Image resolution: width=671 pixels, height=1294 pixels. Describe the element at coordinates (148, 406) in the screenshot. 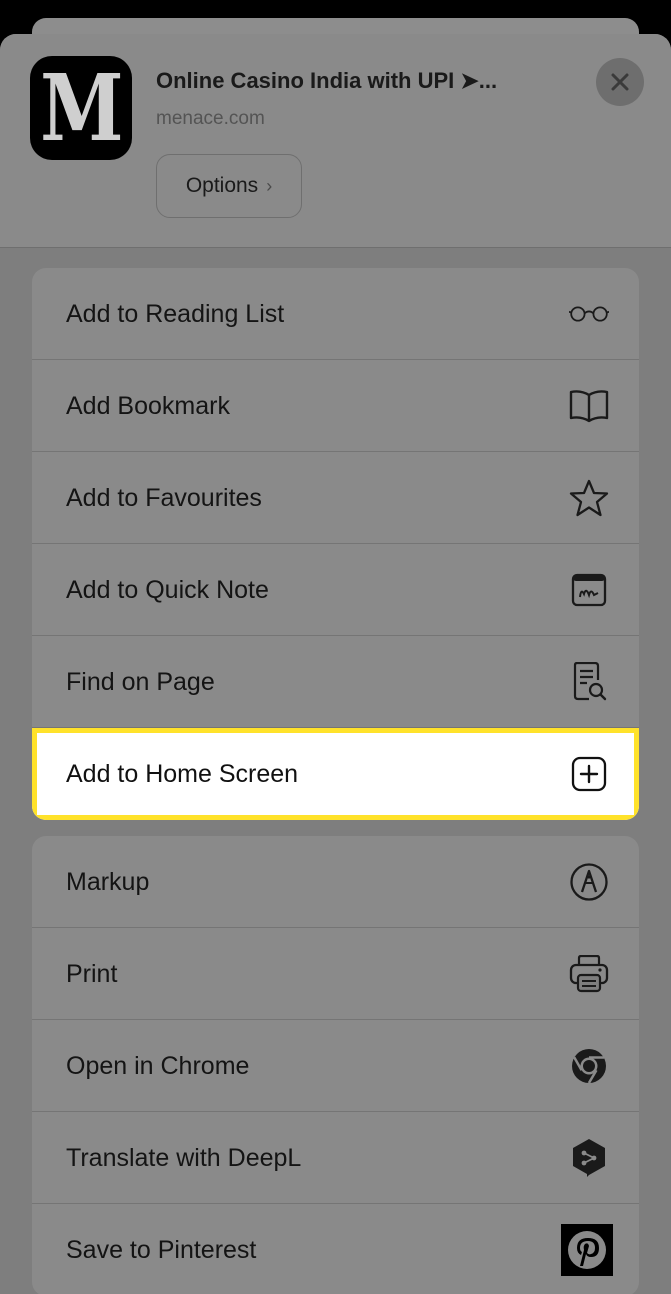

I see `menu-item-label: Add Bookmark` at that location.